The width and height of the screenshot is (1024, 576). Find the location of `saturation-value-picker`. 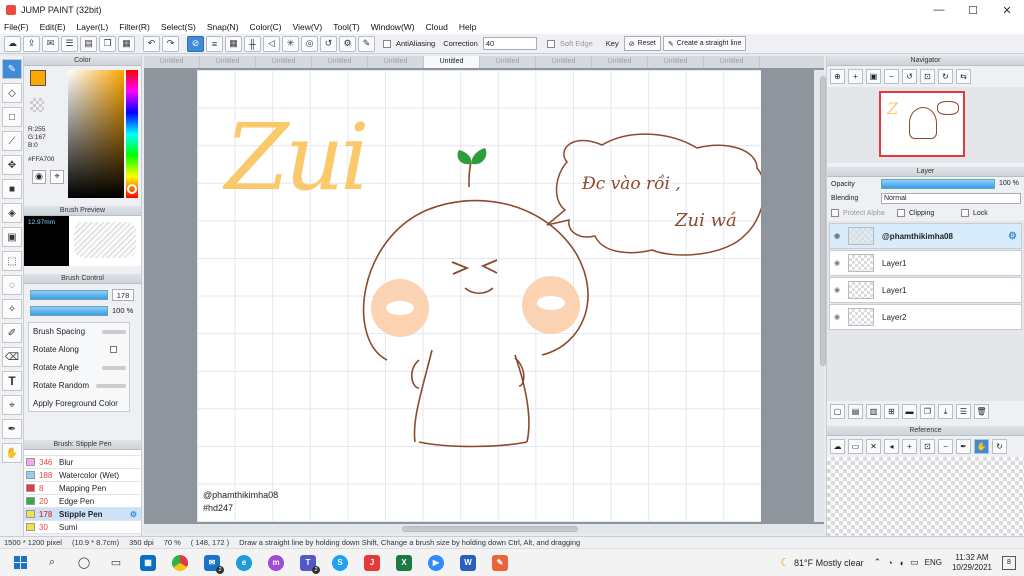

saturation-value-picker is located at coordinates (96, 134).